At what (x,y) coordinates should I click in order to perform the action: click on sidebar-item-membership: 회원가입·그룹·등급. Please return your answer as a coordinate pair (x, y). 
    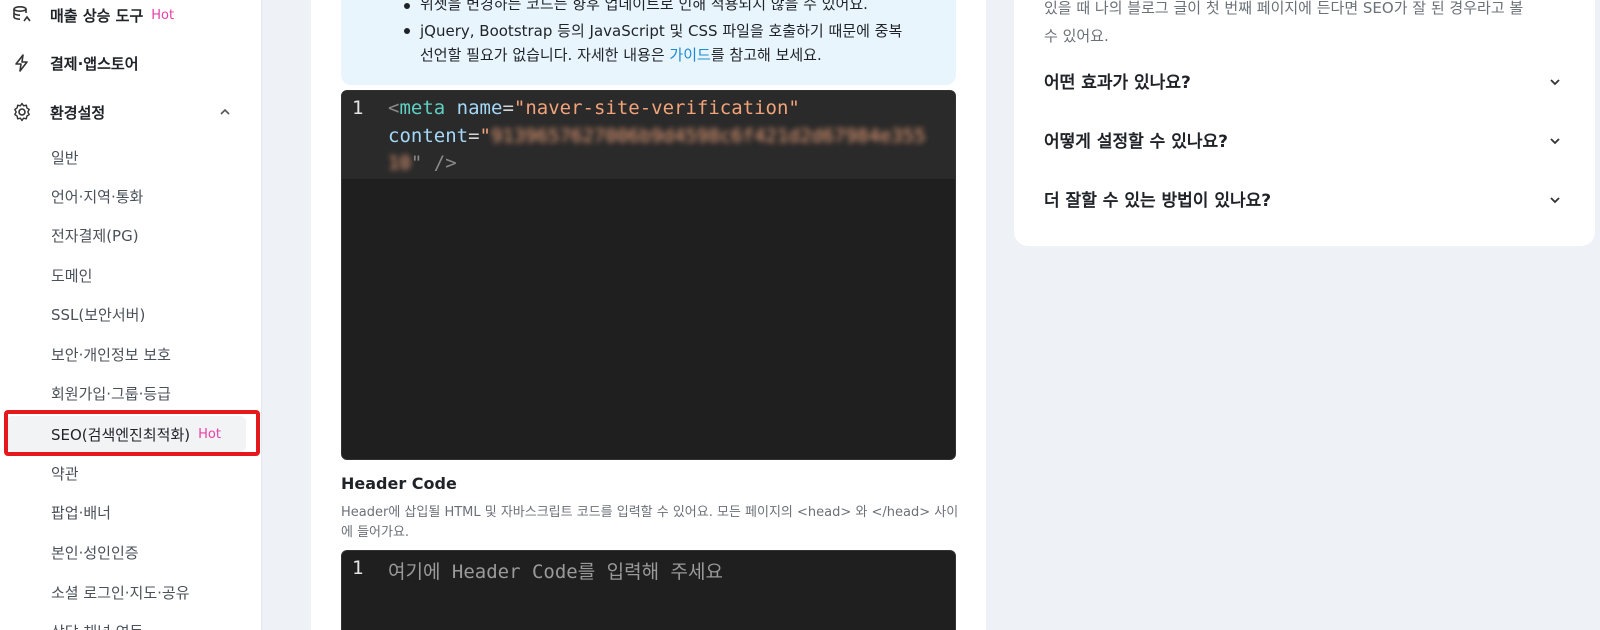
    Looking at the image, I should click on (126, 393).